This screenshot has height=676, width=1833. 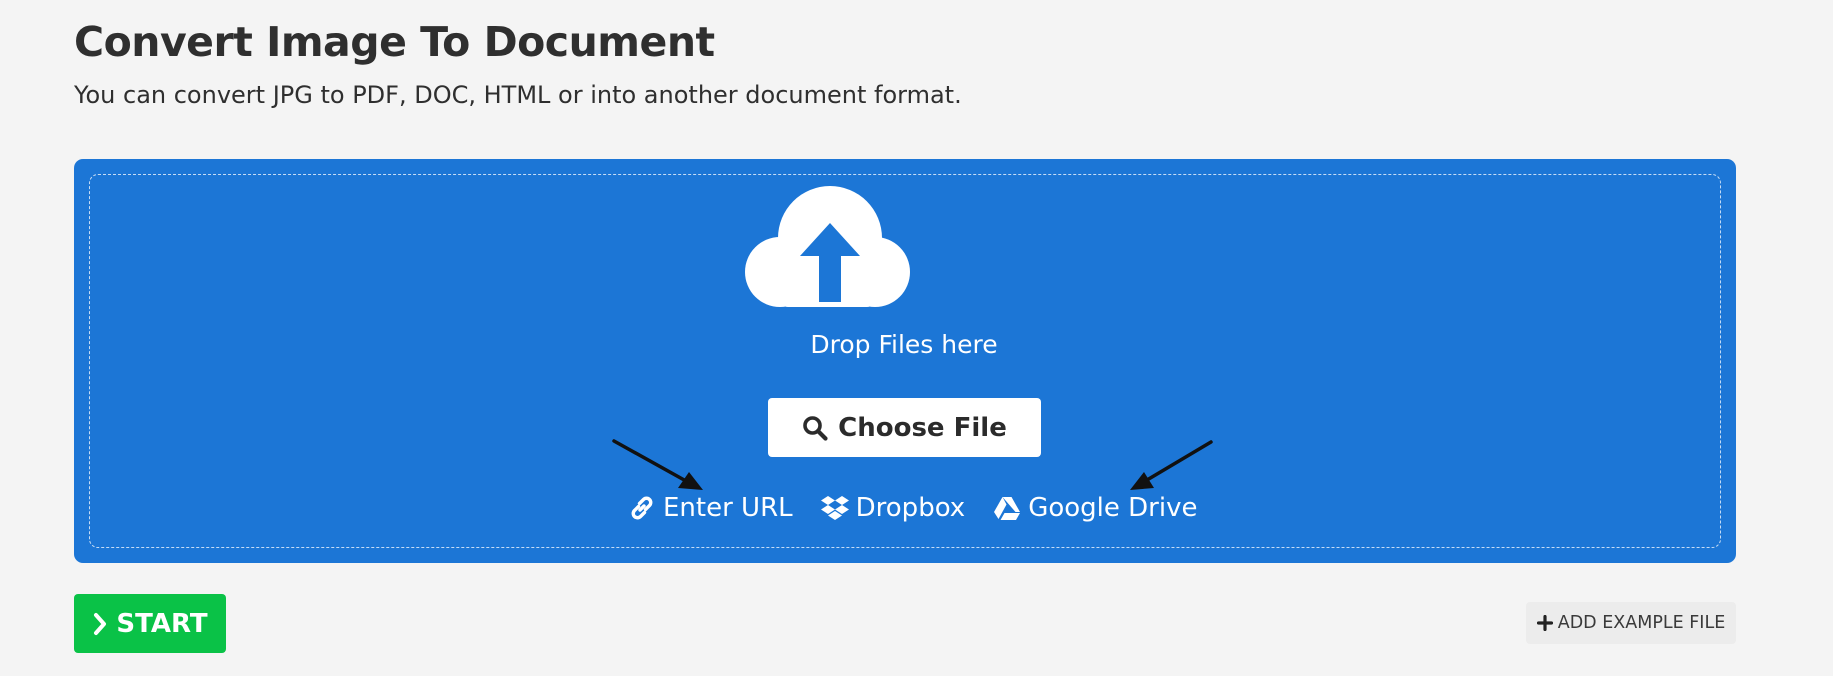 I want to click on link-icon, so click(x=642, y=508).